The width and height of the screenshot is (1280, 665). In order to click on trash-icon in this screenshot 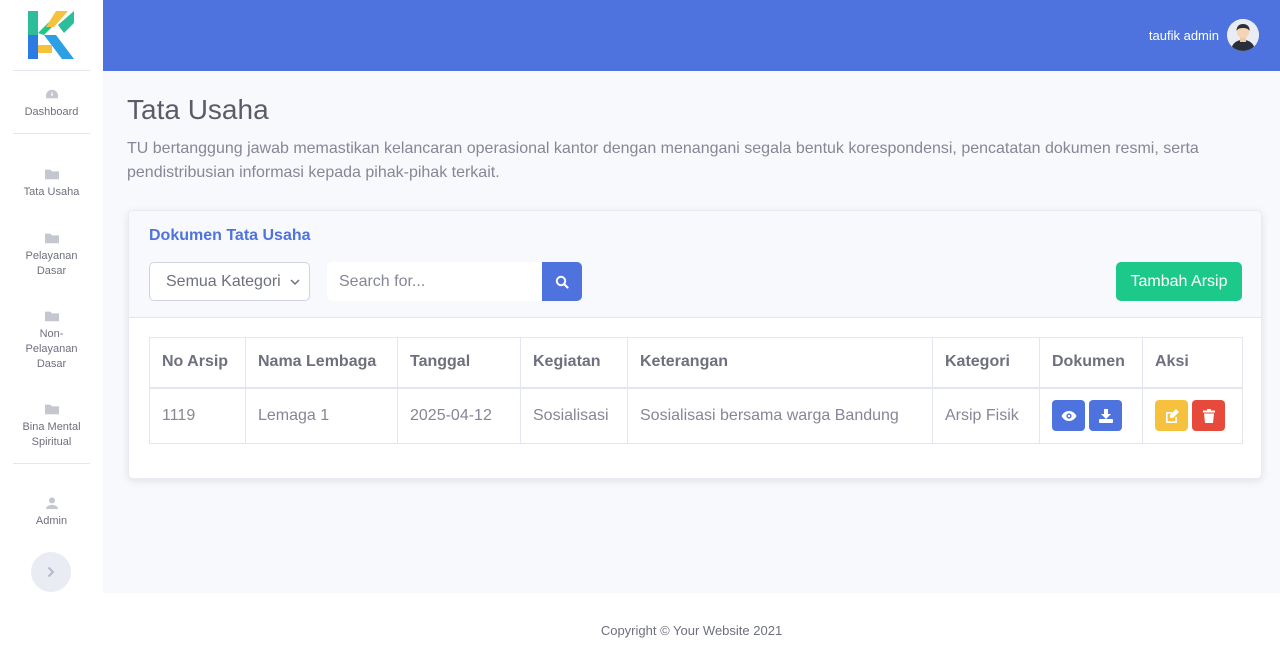, I will do `click(1208, 415)`.